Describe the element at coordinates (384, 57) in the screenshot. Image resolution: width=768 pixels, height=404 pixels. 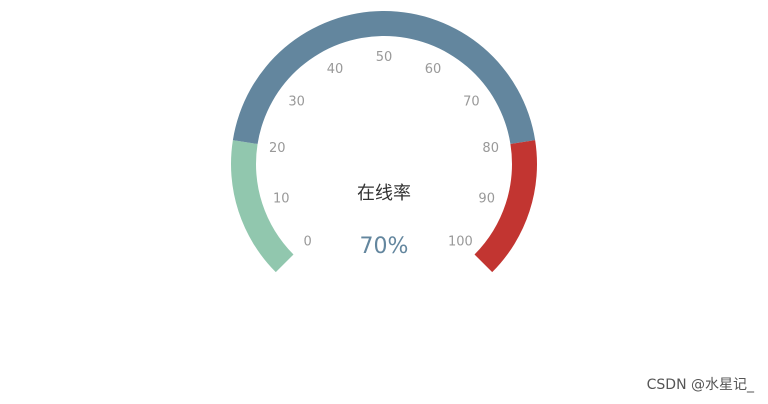
I see `gauge-tick-label: 50` at that location.